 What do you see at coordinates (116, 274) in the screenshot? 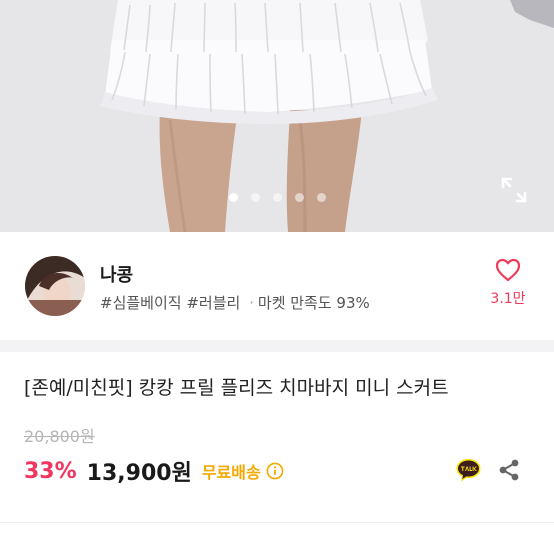
I see `seller-name: 나콩` at bounding box center [116, 274].